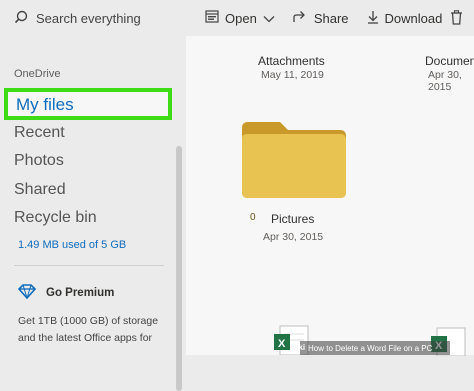 This screenshot has width=474, height=391. Describe the element at coordinates (55, 218) in the screenshot. I see `sidebar-item-recycle-bin: Recycle bin` at that location.